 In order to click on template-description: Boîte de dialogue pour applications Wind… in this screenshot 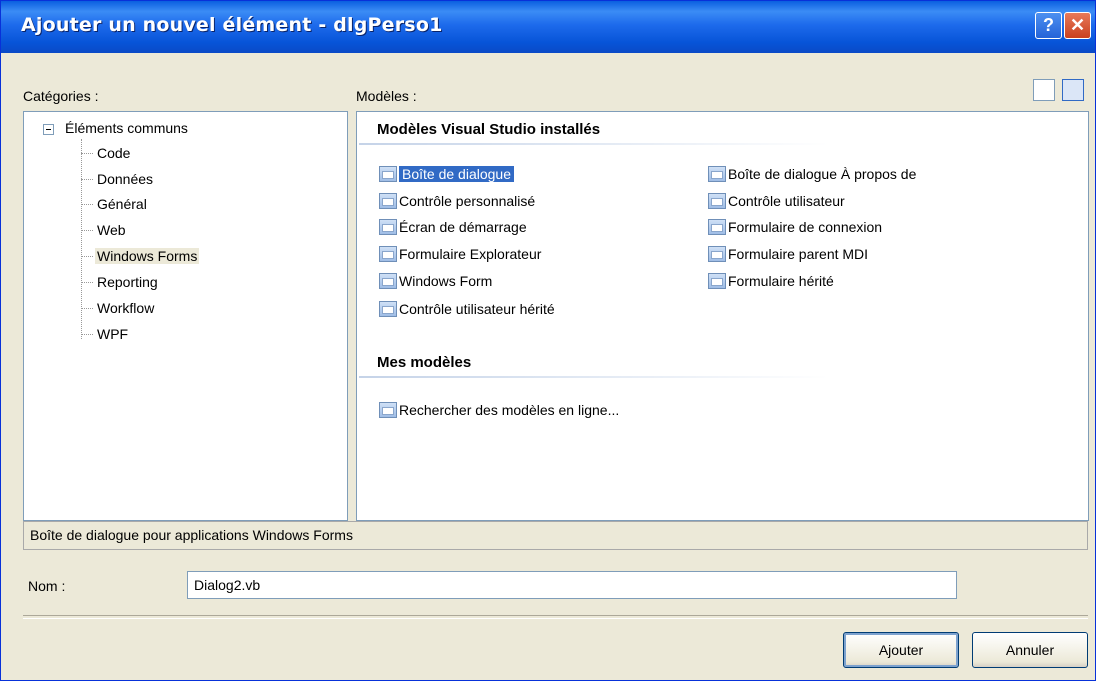, I will do `click(555, 535)`.